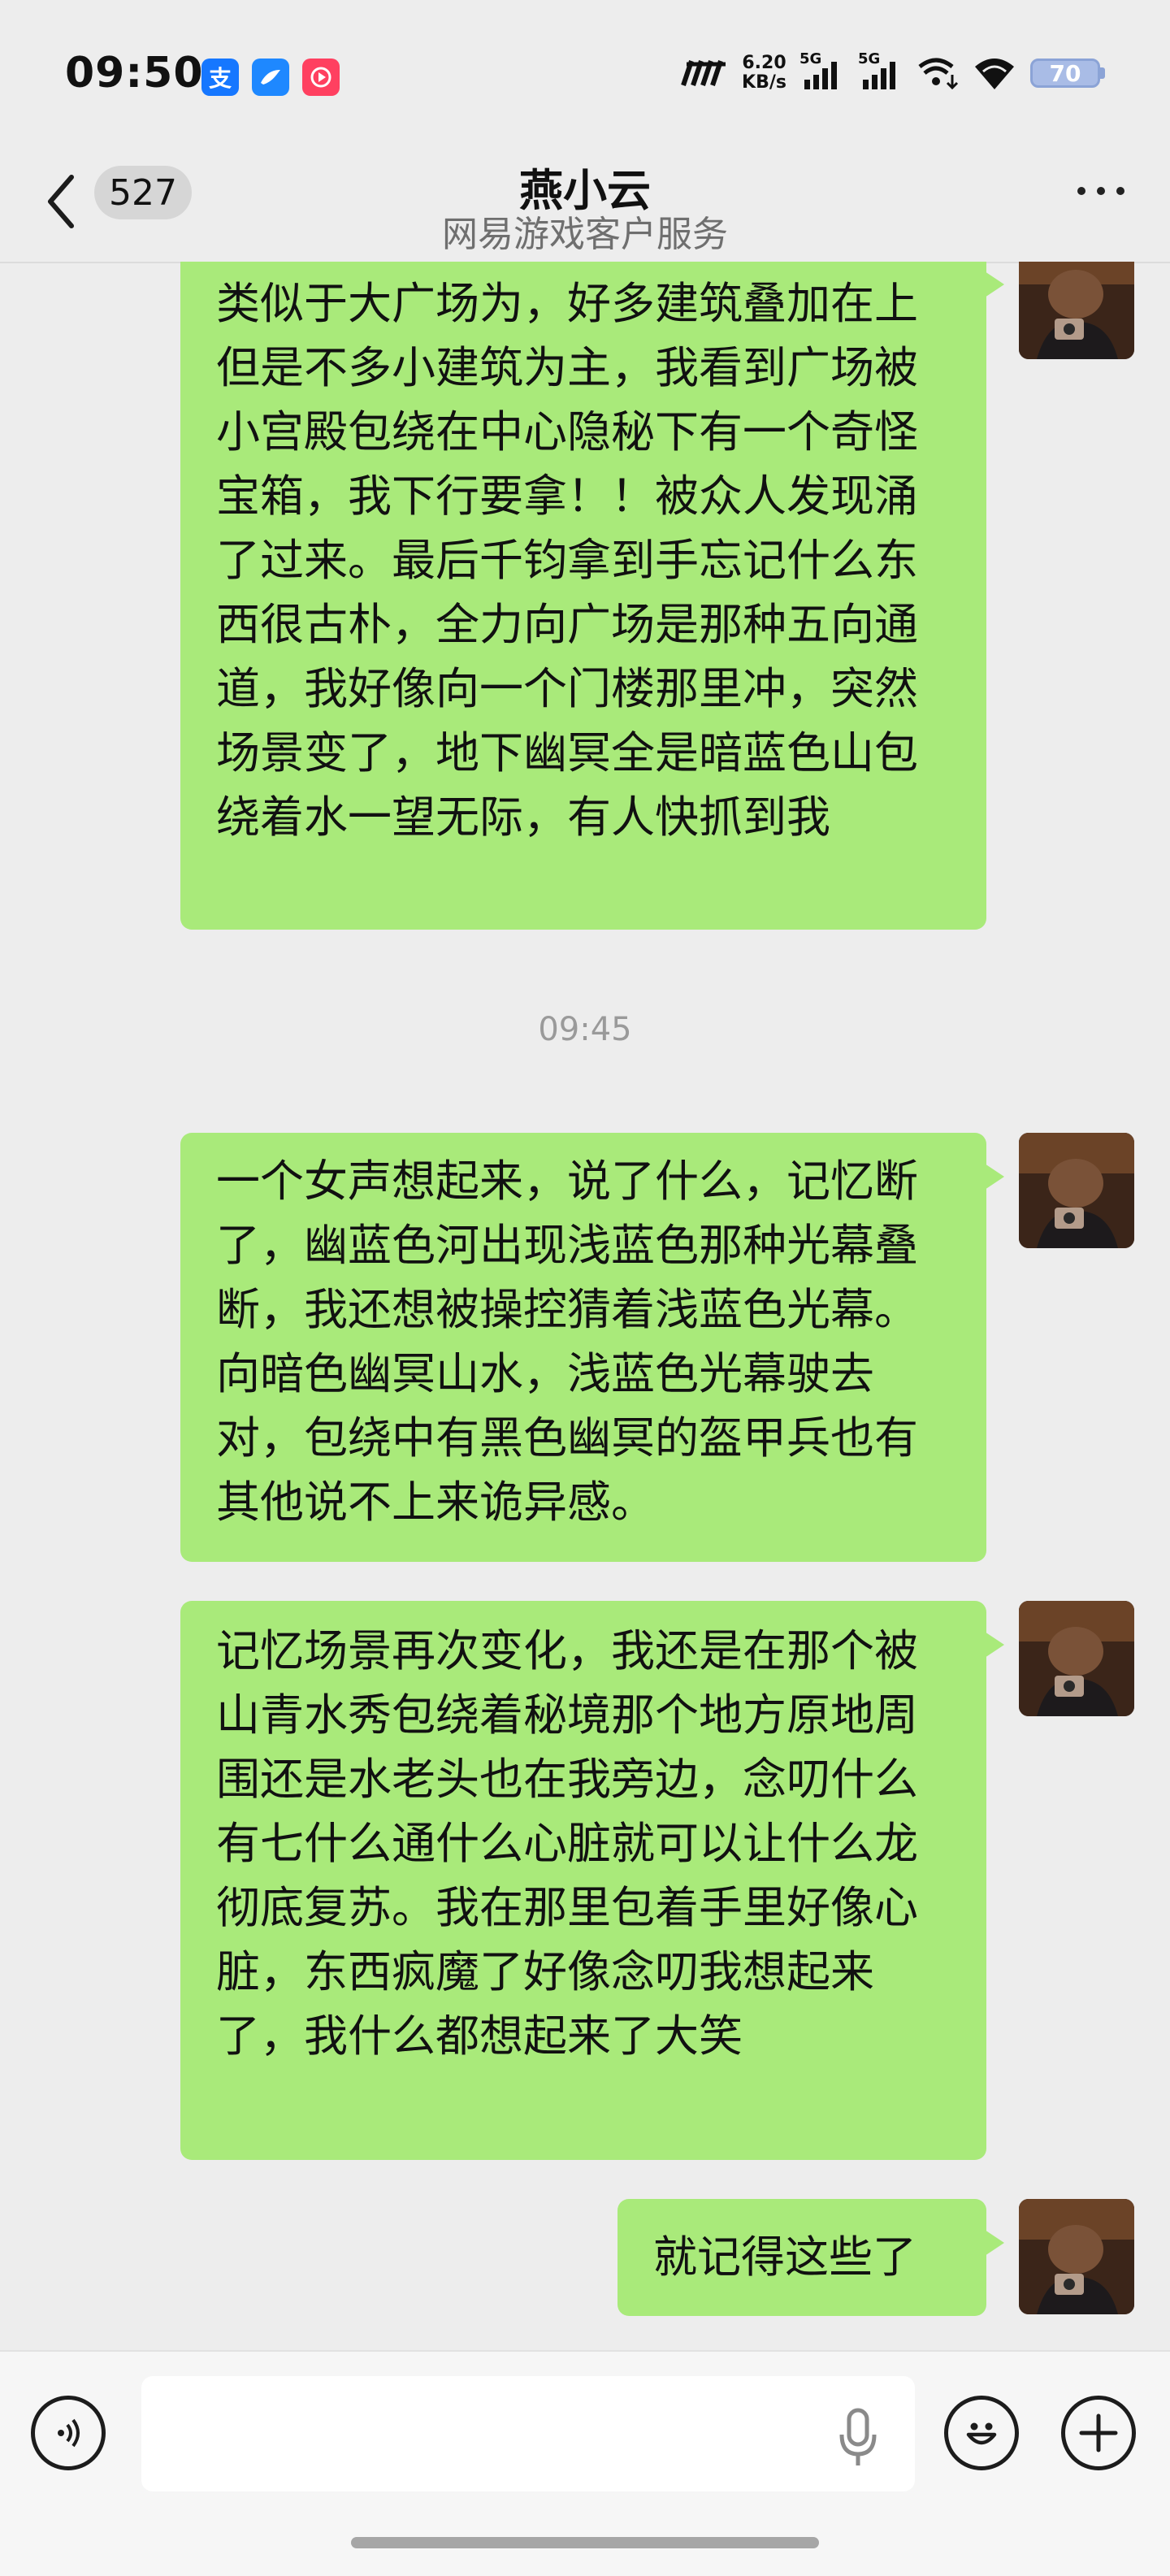 The height and width of the screenshot is (2576, 1170). What do you see at coordinates (811, 2257) in the screenshot?
I see `message-bubble: 就记得这些了` at bounding box center [811, 2257].